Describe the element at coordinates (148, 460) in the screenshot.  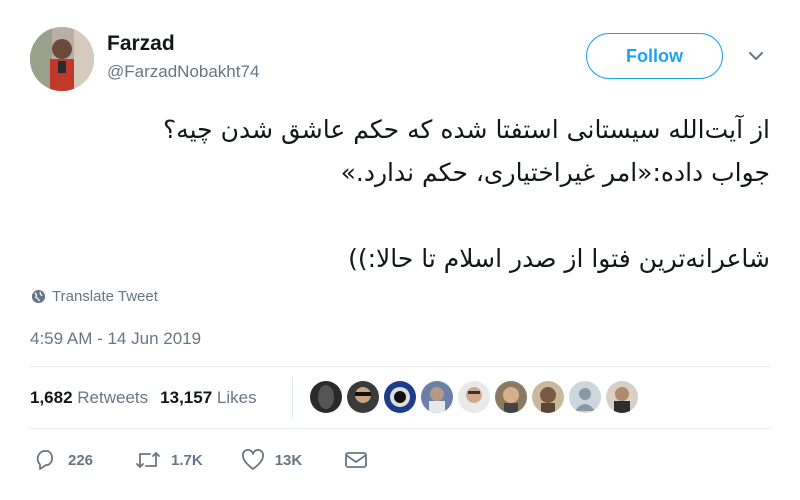
I see `retweet-icon` at that location.